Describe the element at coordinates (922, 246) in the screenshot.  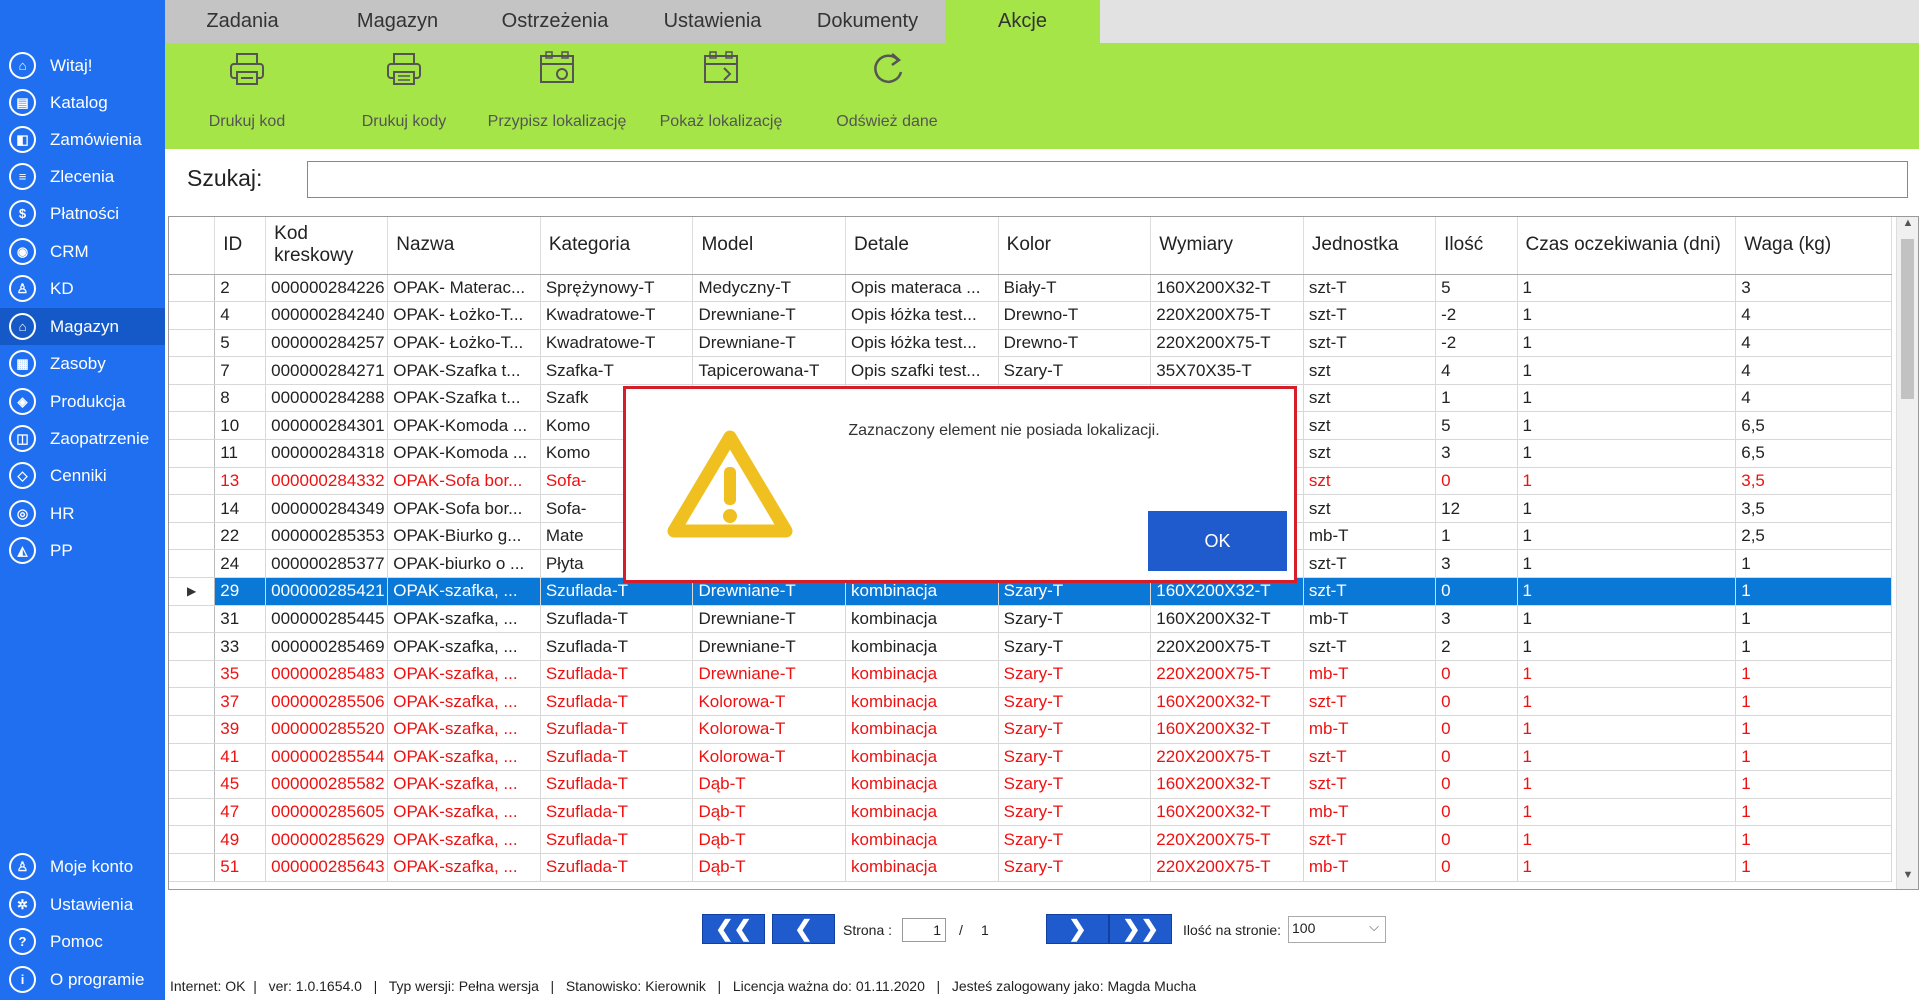
I see `column-header-detale: Detale` at that location.